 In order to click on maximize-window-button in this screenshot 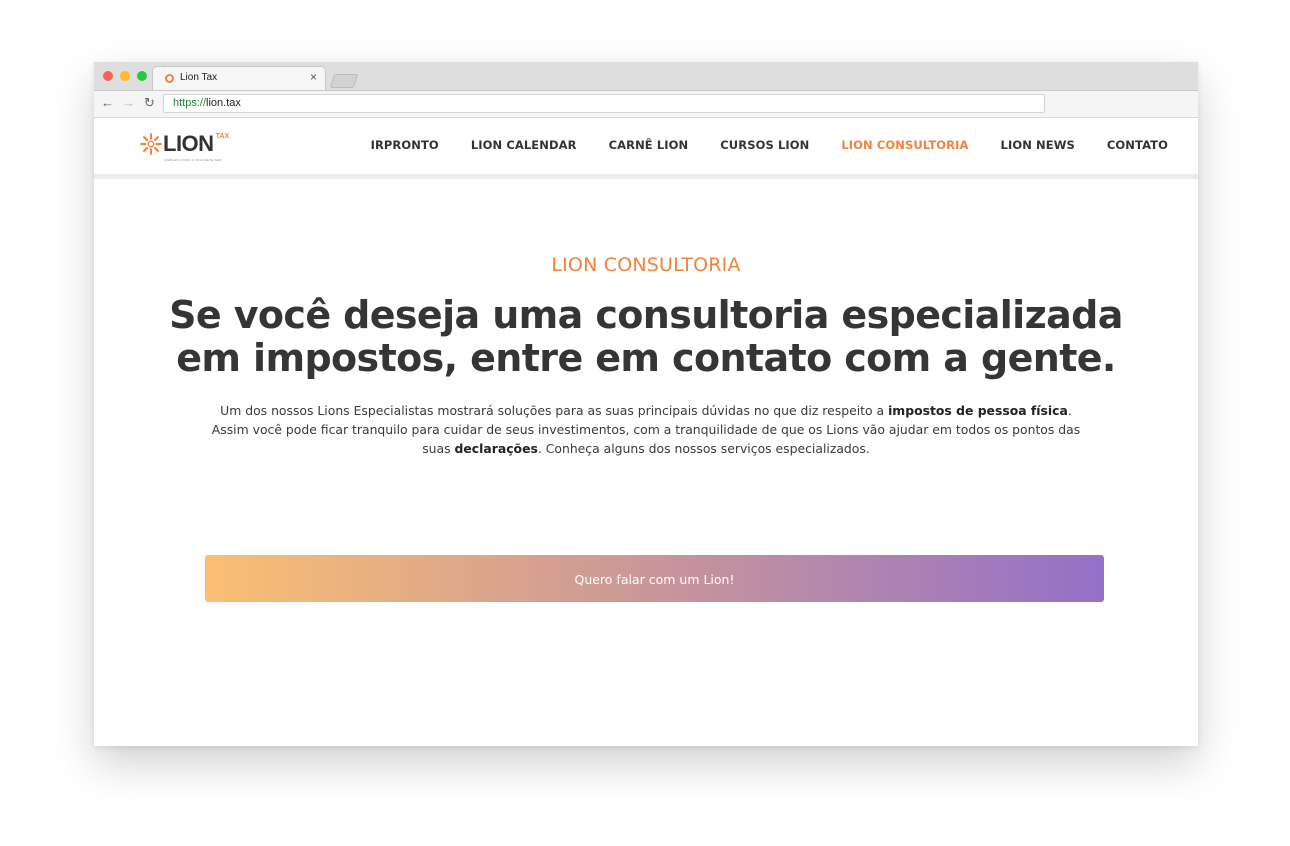, I will do `click(142, 76)`.